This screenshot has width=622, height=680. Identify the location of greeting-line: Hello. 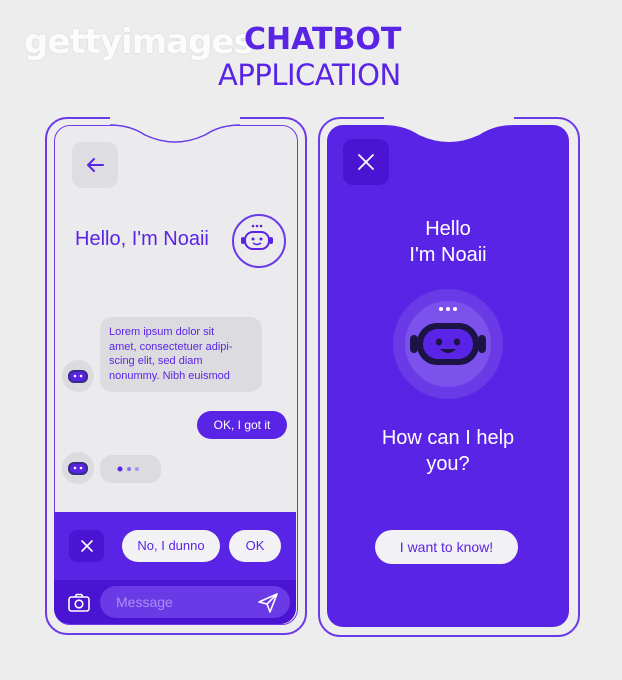
(448, 229).